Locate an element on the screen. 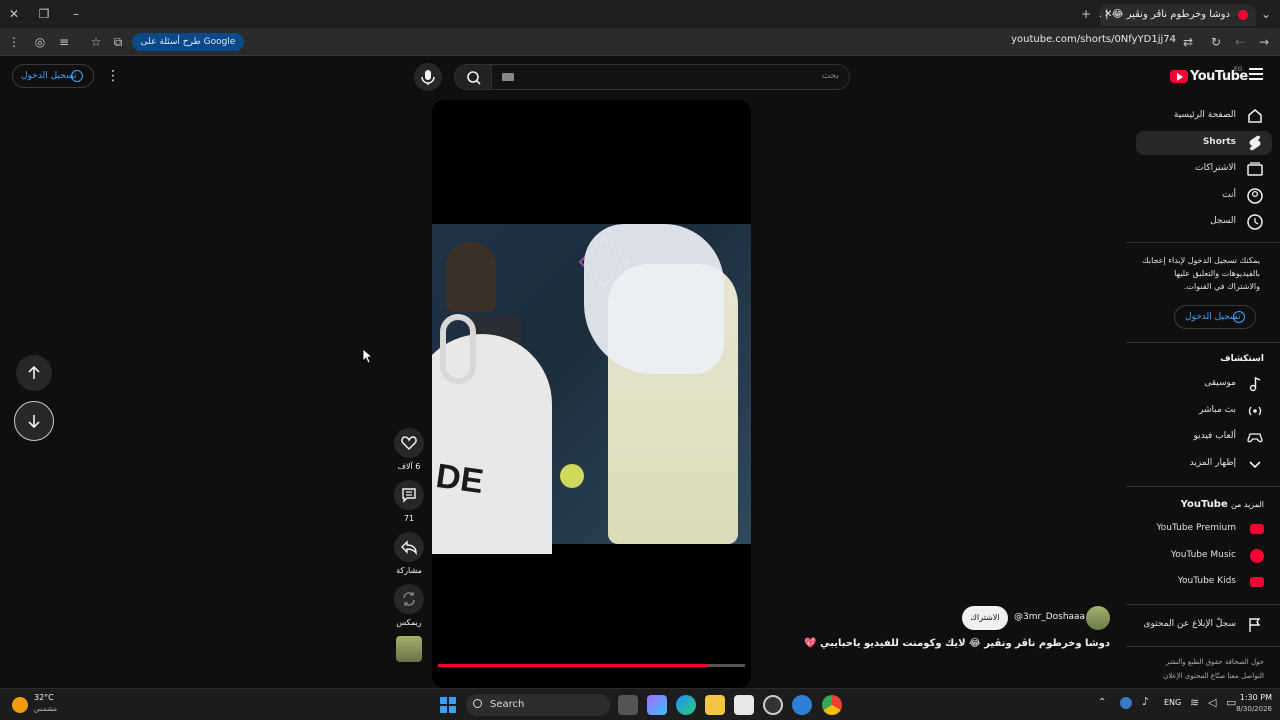 This screenshot has width=1280, height=720. comments-button is located at coordinates (409, 495).